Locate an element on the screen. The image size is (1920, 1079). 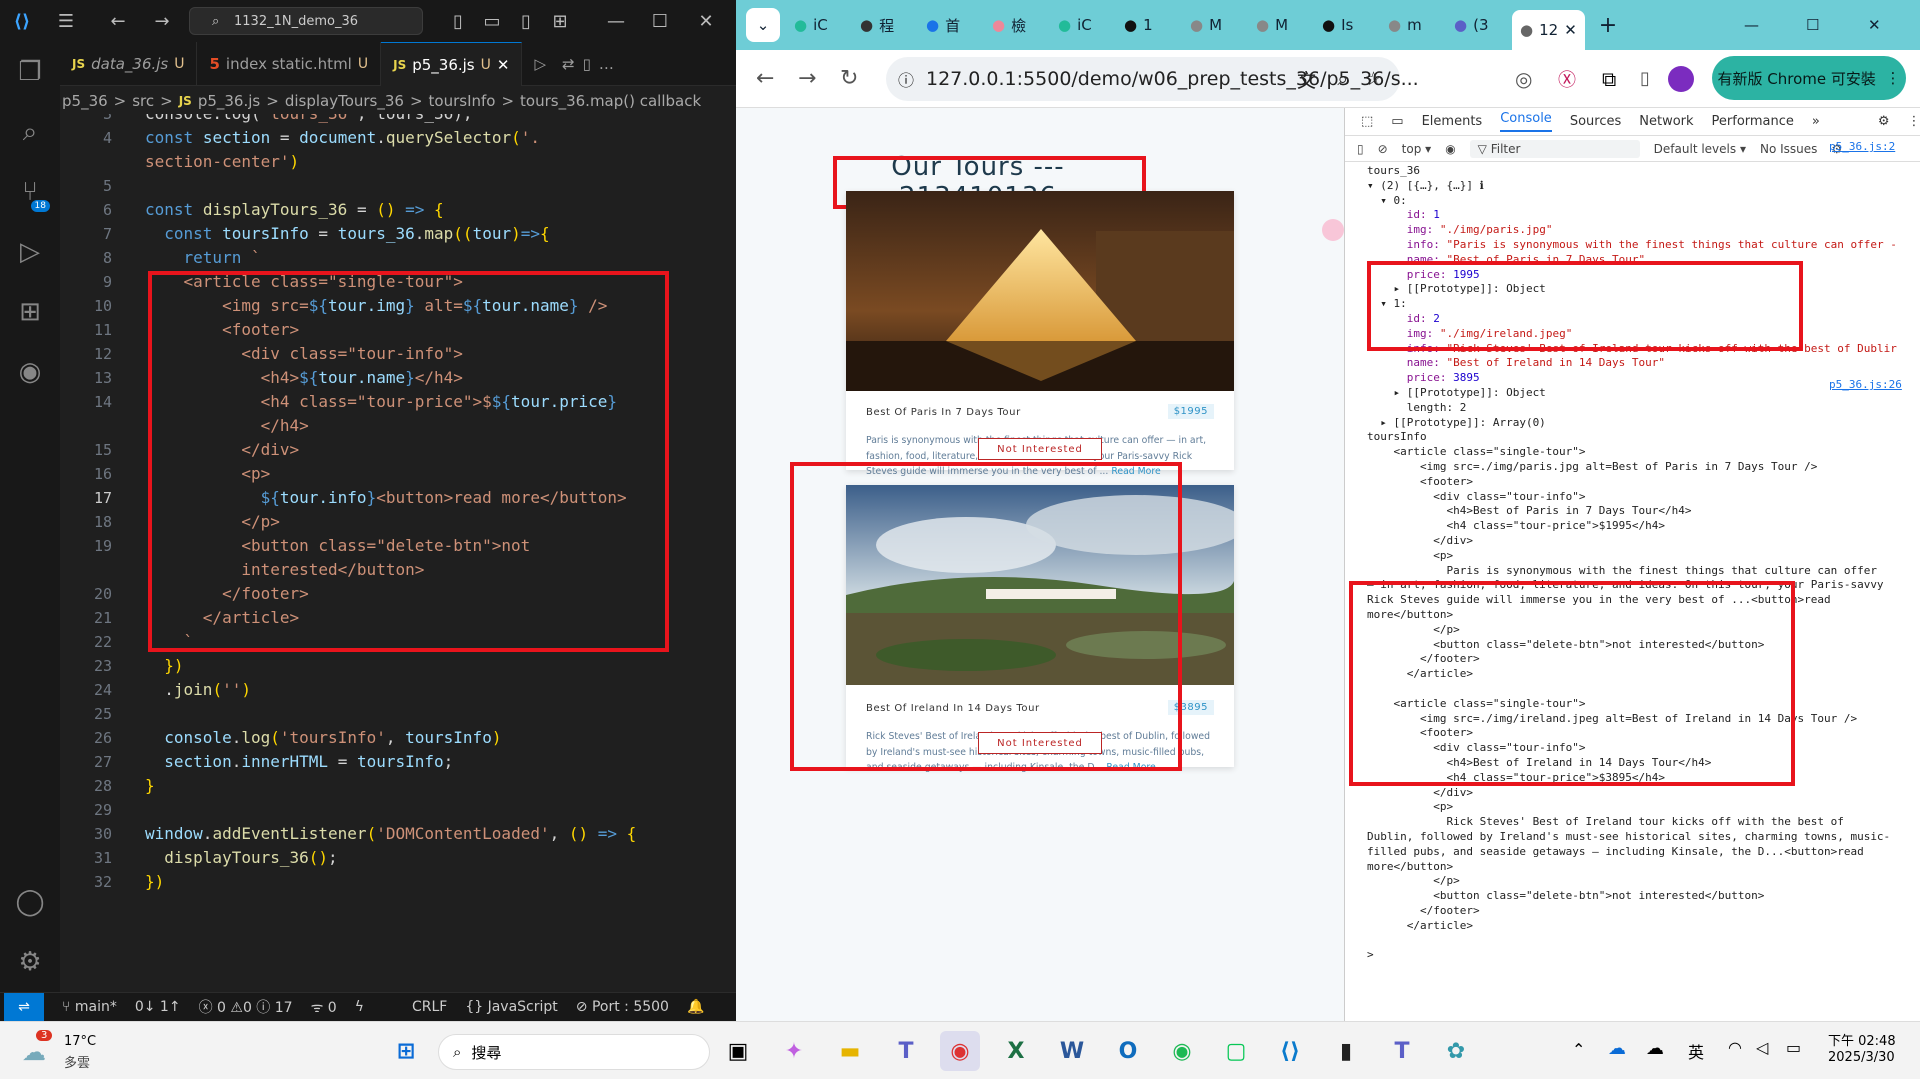
extensions-icon: ⊞ is located at coordinates (30, 312).